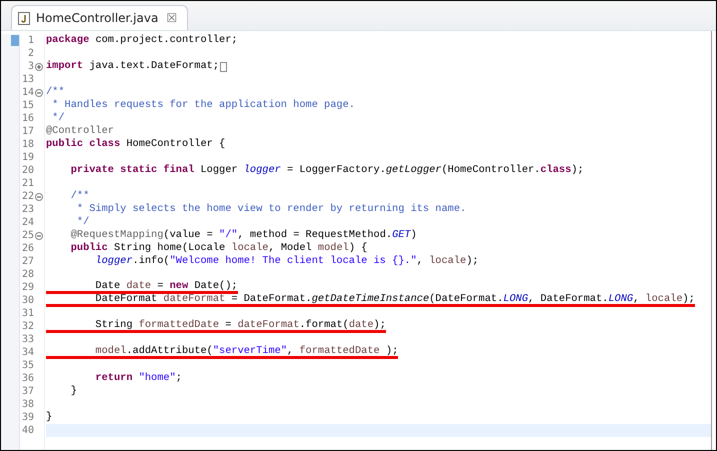 The image size is (717, 451). What do you see at coordinates (243, 235) in the screenshot?
I see `code-line: @RequestMapping(value = "/", method = RequestMethod.GET)` at bounding box center [243, 235].